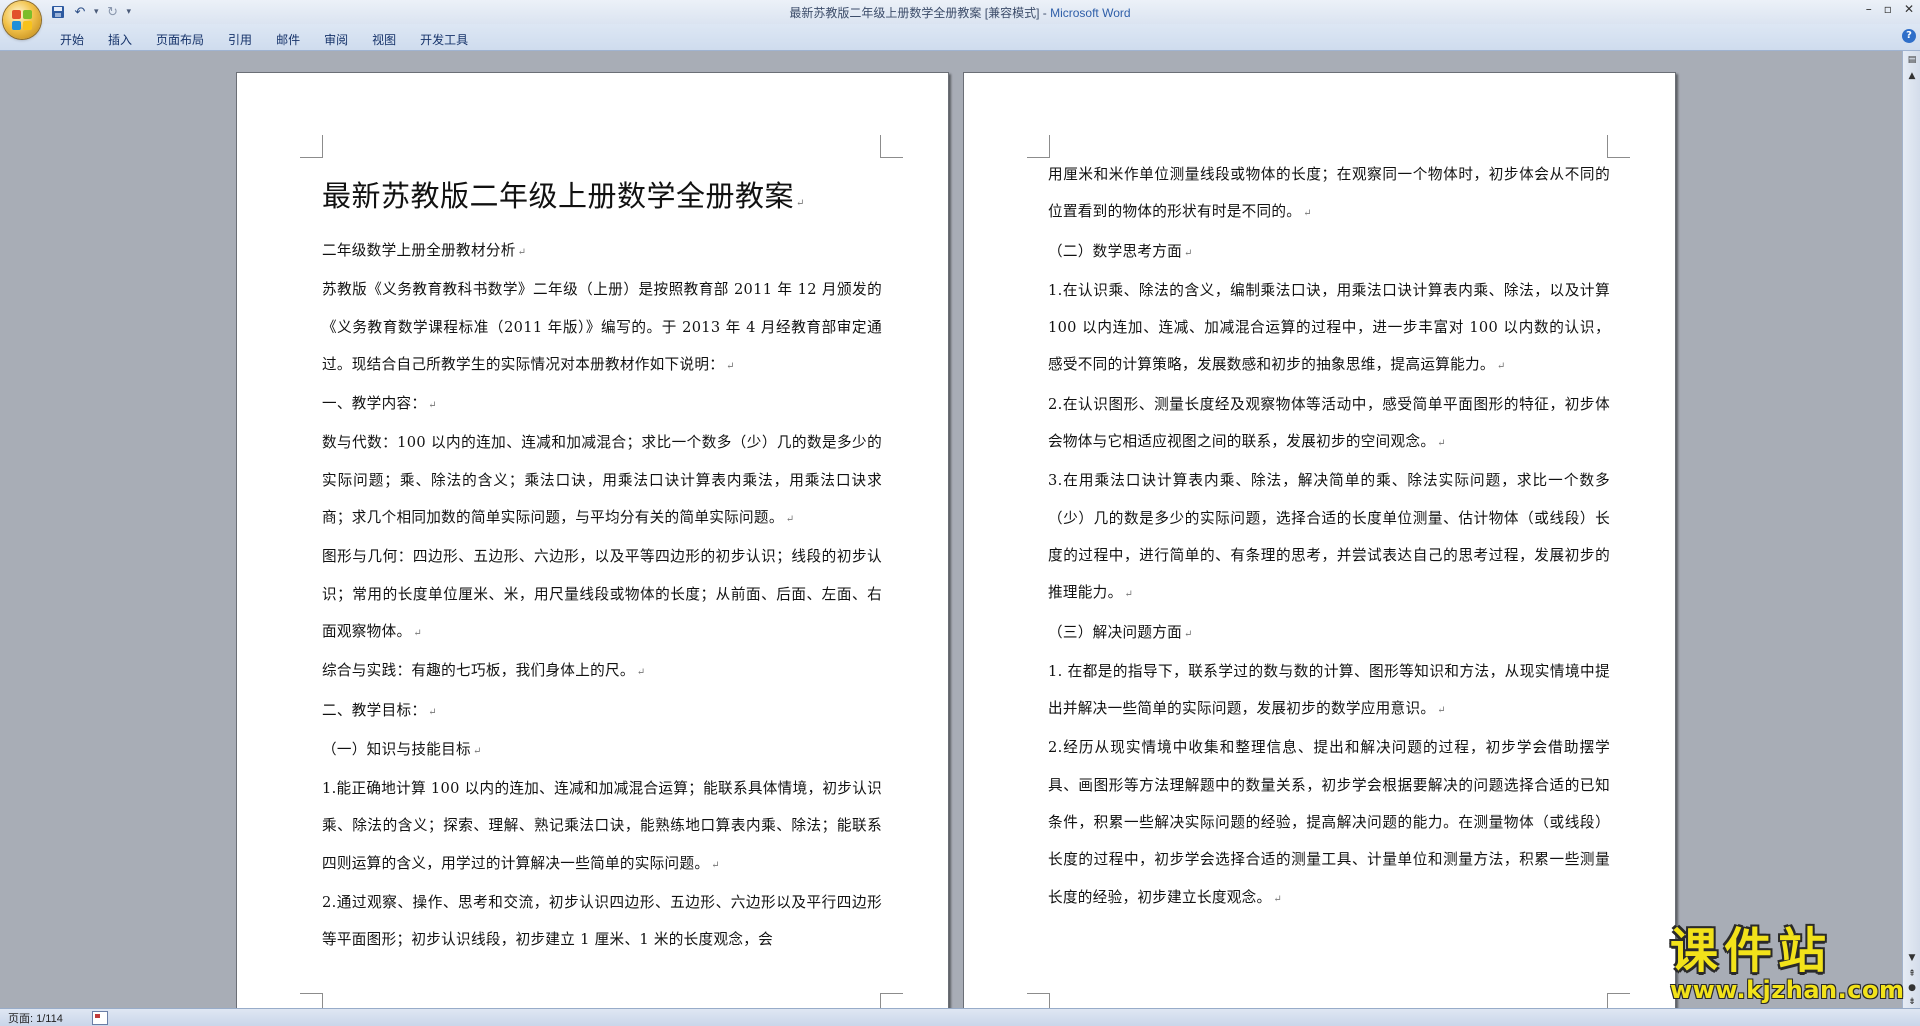  I want to click on page-indicator: 页面: 1/114, so click(35, 1018).